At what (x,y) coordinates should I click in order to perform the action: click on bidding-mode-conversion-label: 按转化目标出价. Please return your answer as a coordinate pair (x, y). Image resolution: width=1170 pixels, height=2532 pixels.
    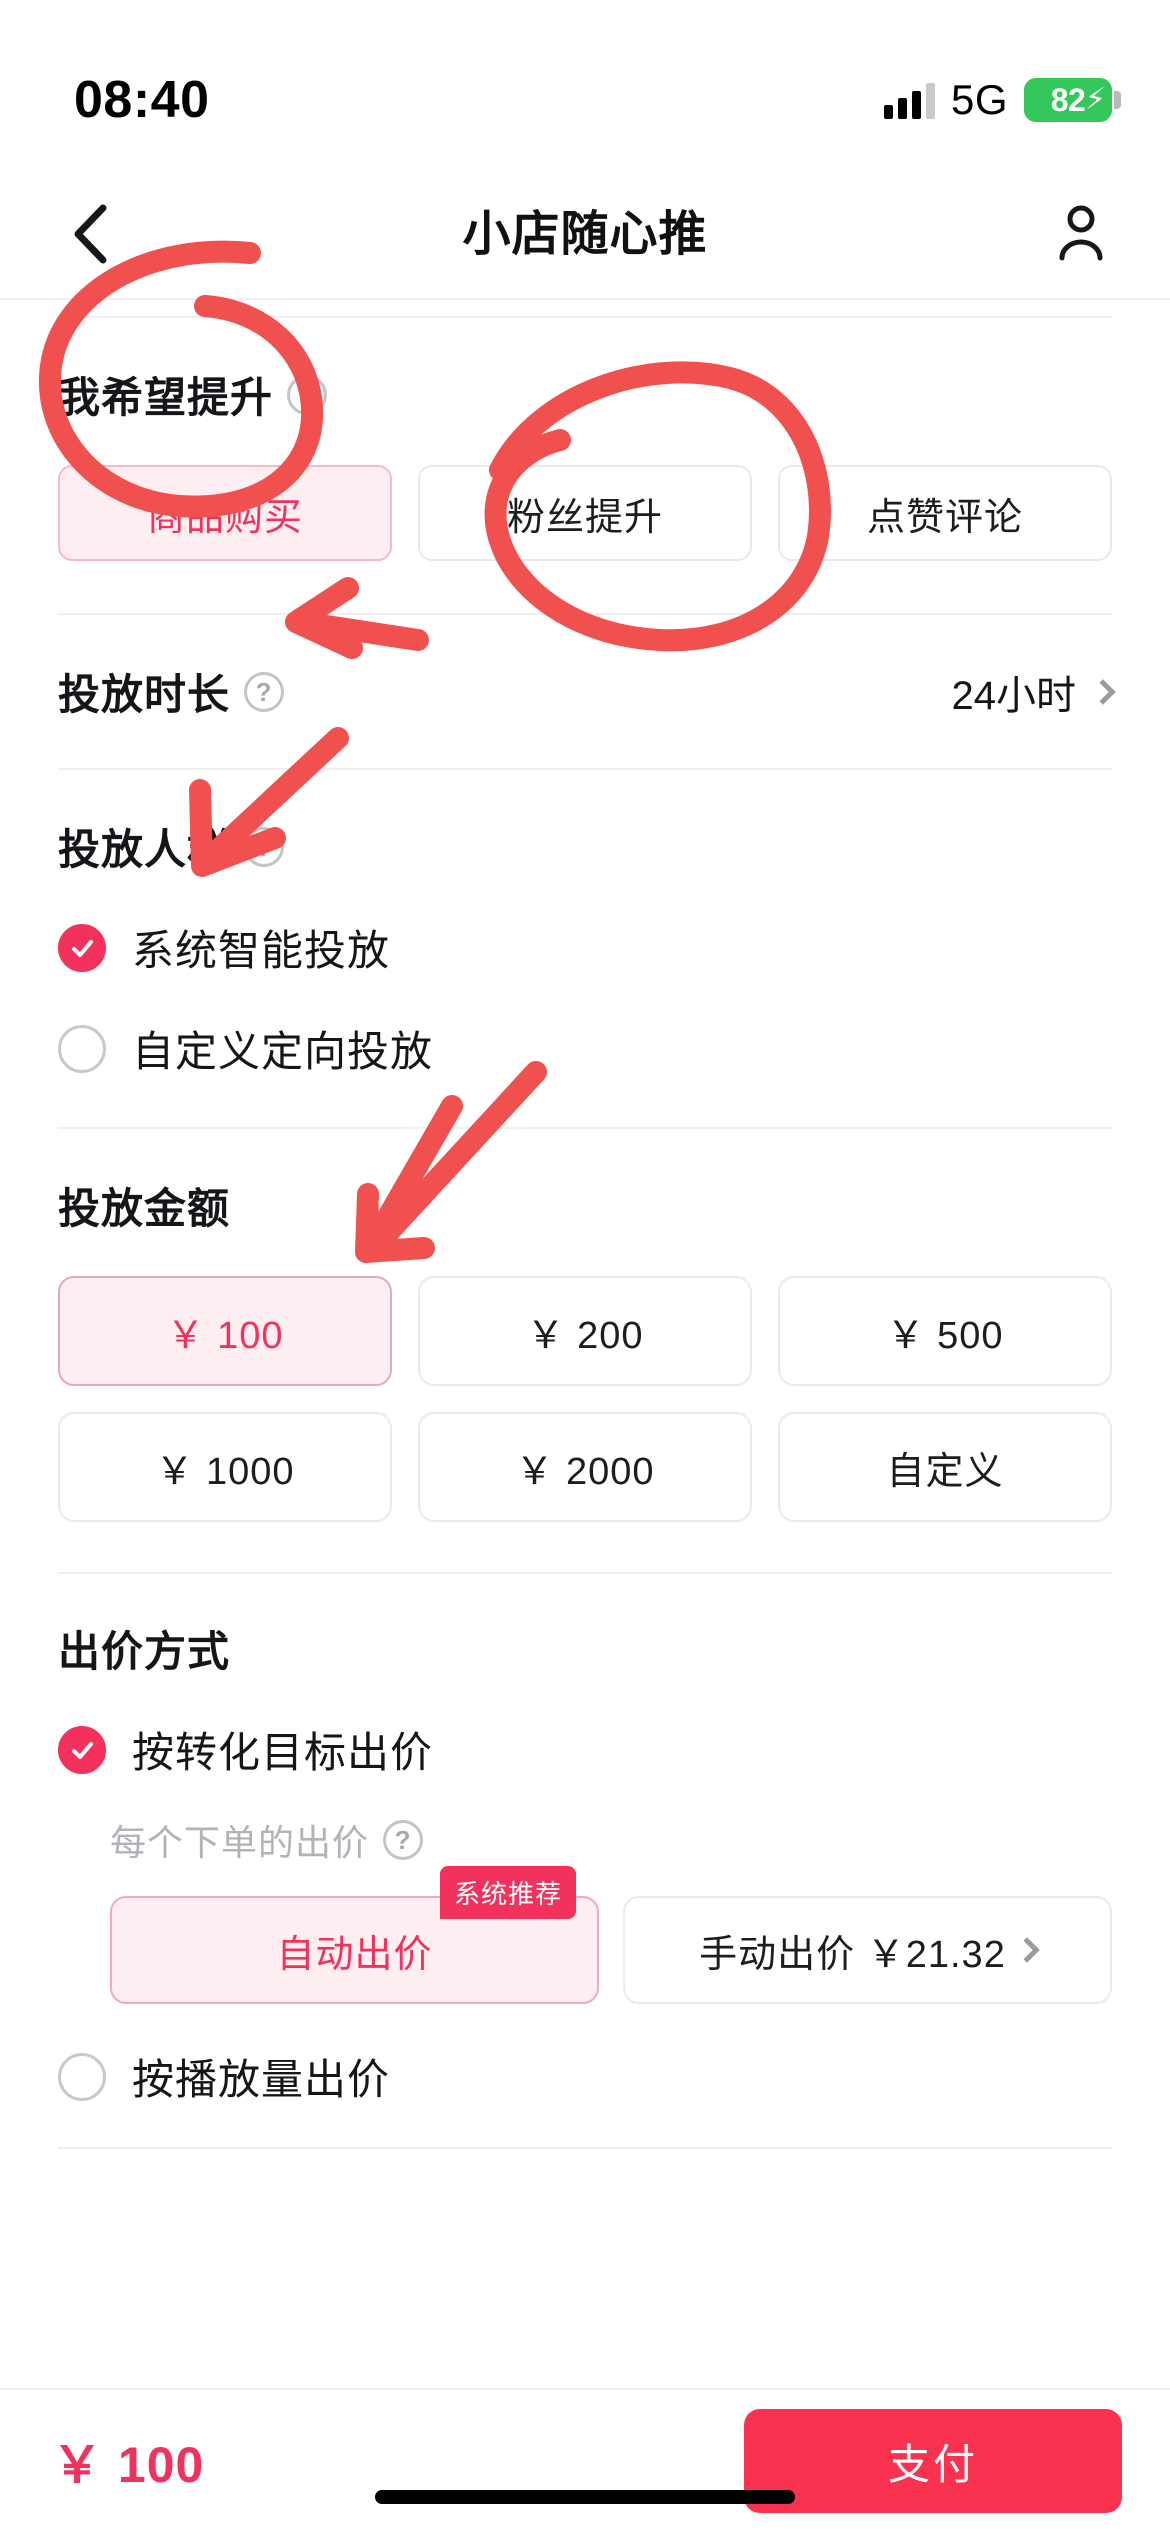
    Looking at the image, I should click on (283, 1752).